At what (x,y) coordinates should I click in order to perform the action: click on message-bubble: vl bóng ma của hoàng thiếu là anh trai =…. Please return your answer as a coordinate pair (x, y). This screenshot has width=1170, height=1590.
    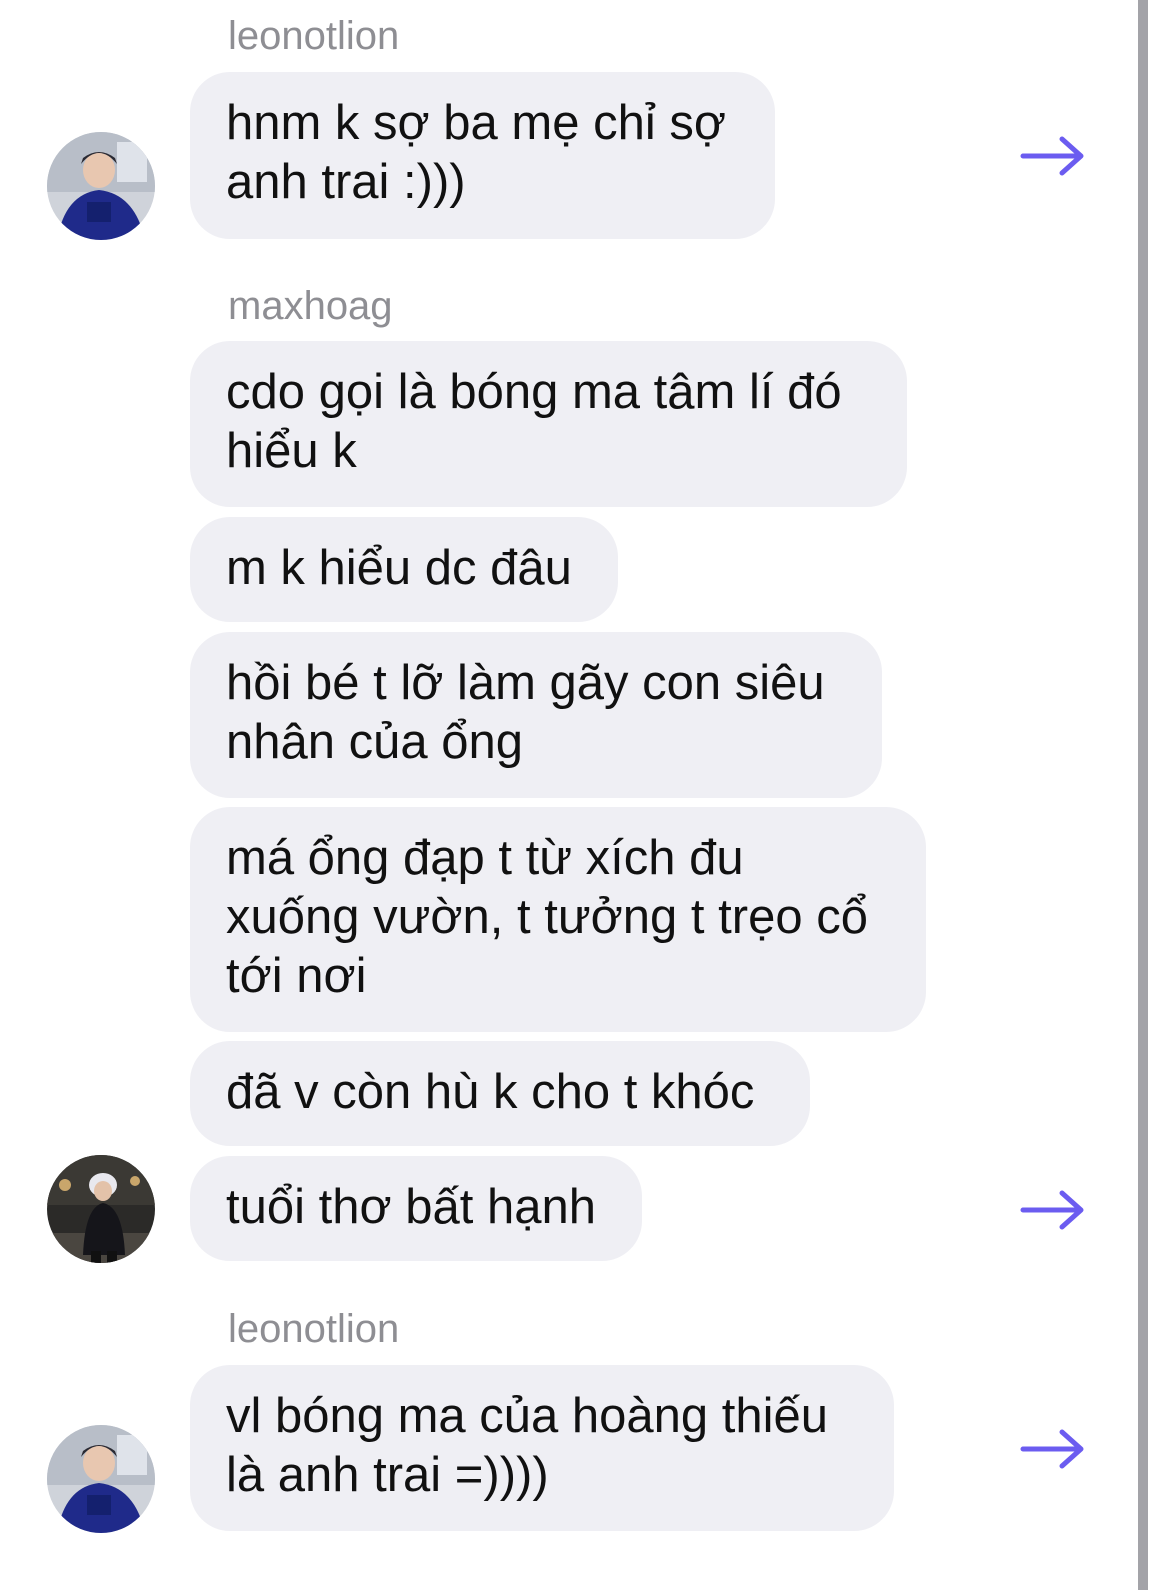
    Looking at the image, I should click on (542, 1448).